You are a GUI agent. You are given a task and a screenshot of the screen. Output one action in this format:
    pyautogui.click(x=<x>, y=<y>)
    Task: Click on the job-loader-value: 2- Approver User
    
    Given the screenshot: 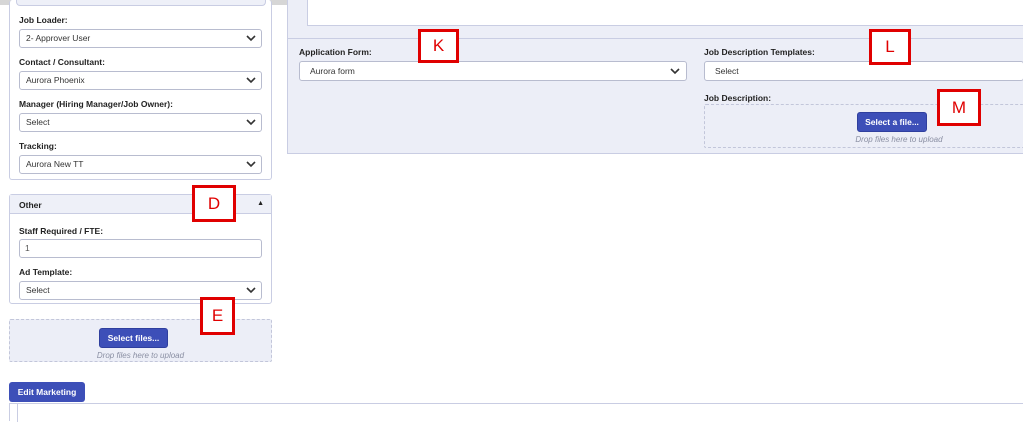 What is the action you would take?
    pyautogui.click(x=58, y=38)
    